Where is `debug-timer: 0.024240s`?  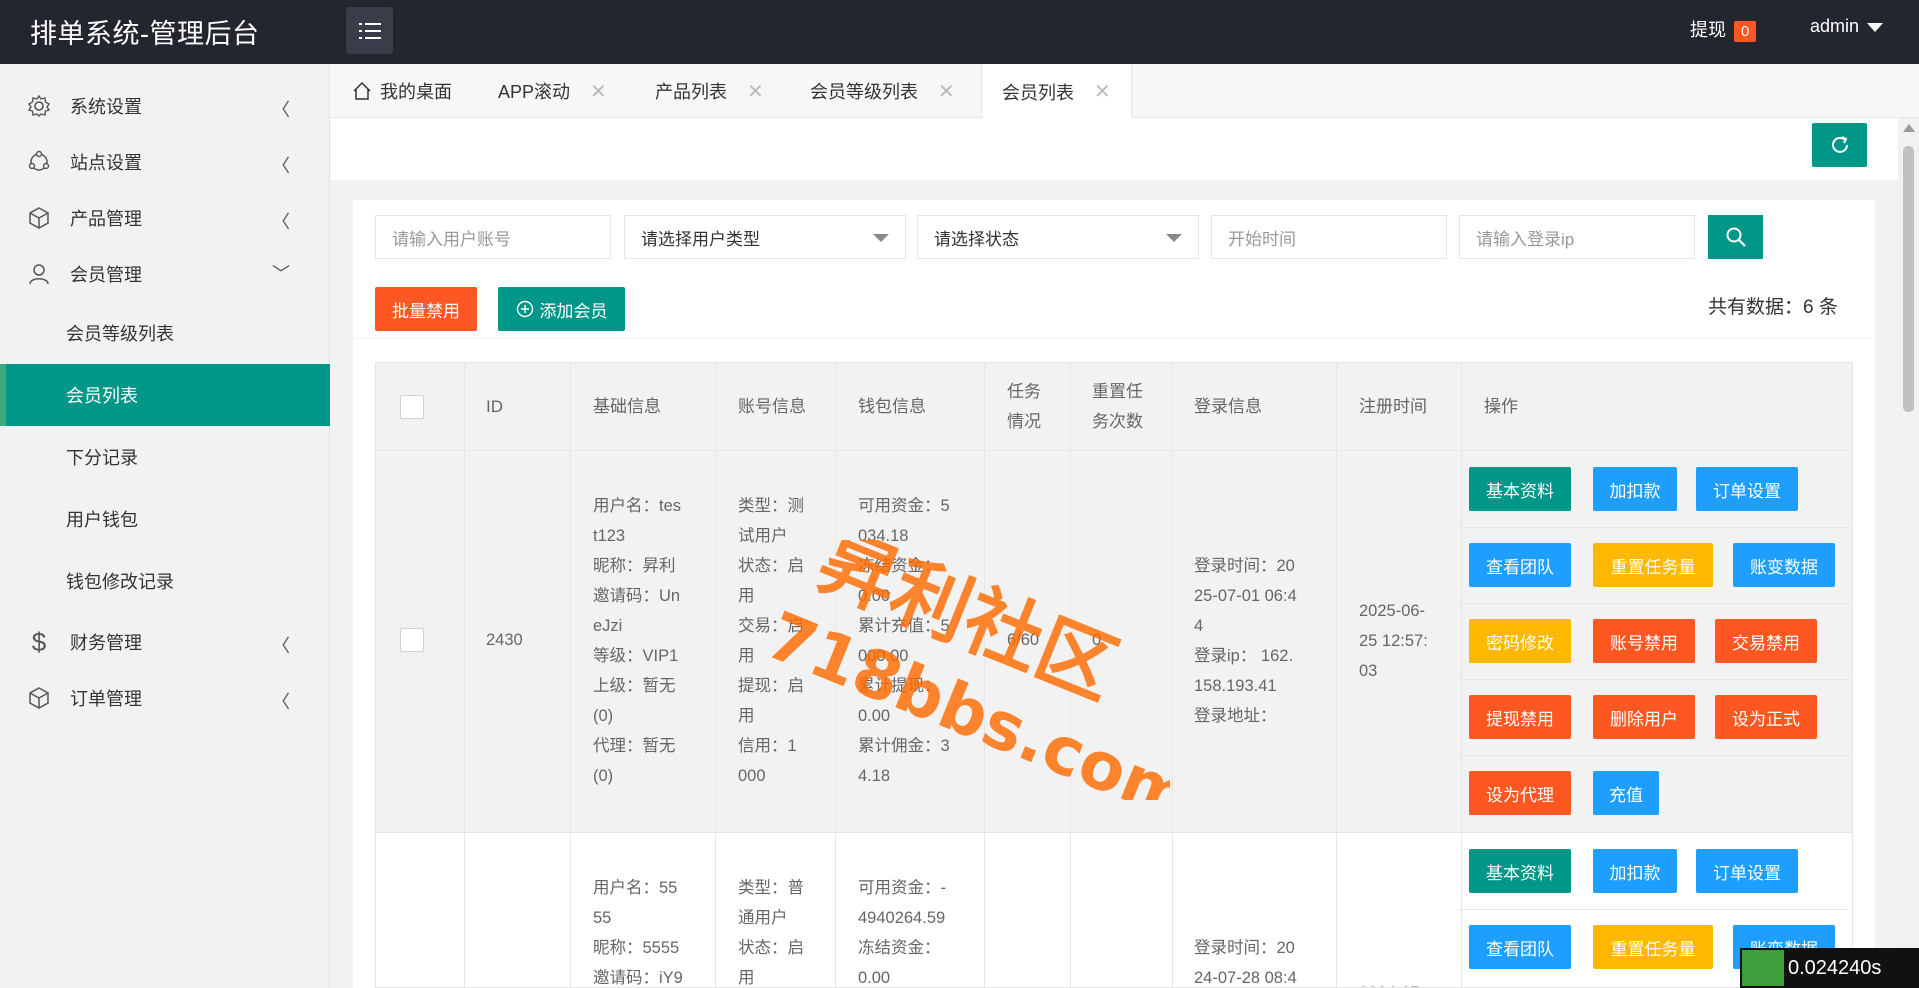
debug-timer: 0.024240s is located at coordinates (1829, 968).